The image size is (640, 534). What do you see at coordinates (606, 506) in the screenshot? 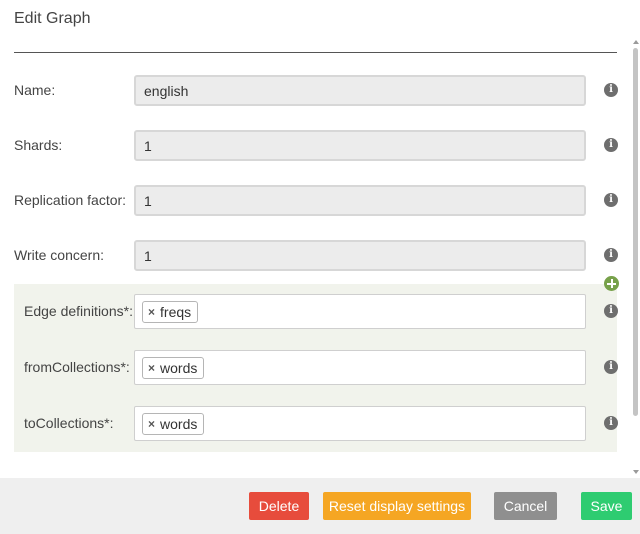
I see `save-button: Save` at bounding box center [606, 506].